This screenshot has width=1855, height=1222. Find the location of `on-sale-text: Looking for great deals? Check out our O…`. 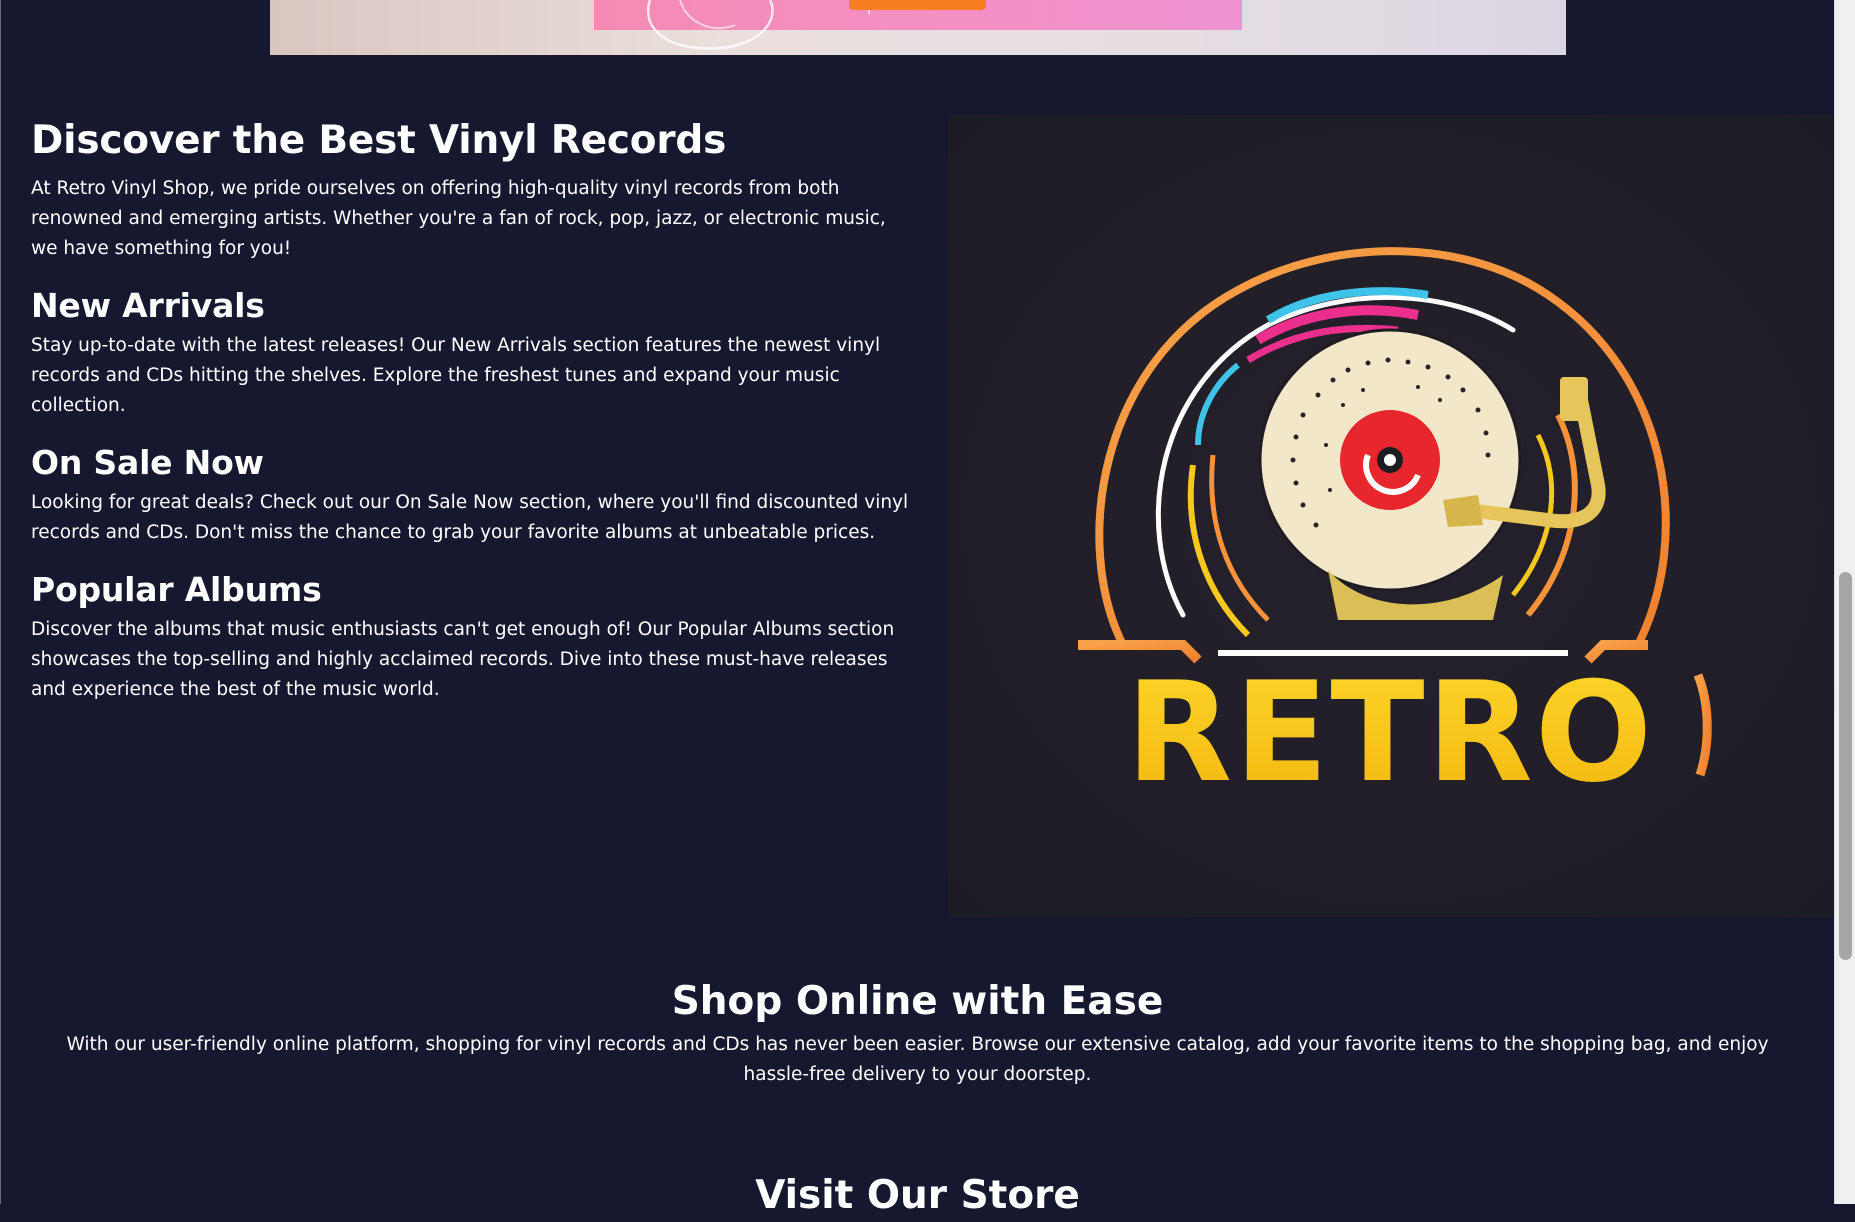

on-sale-text: Looking for great deals? Check out our O… is located at coordinates (470, 517).